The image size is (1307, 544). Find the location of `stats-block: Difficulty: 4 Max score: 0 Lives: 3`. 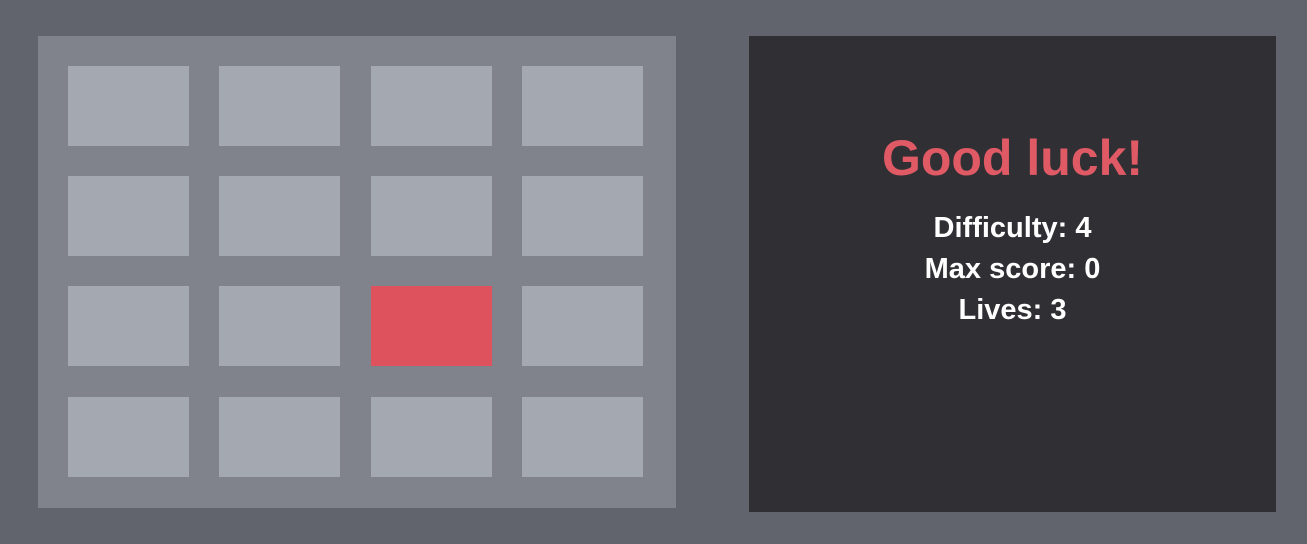

stats-block: Difficulty: 4 Max score: 0 Lives: 3 is located at coordinates (1012, 269).